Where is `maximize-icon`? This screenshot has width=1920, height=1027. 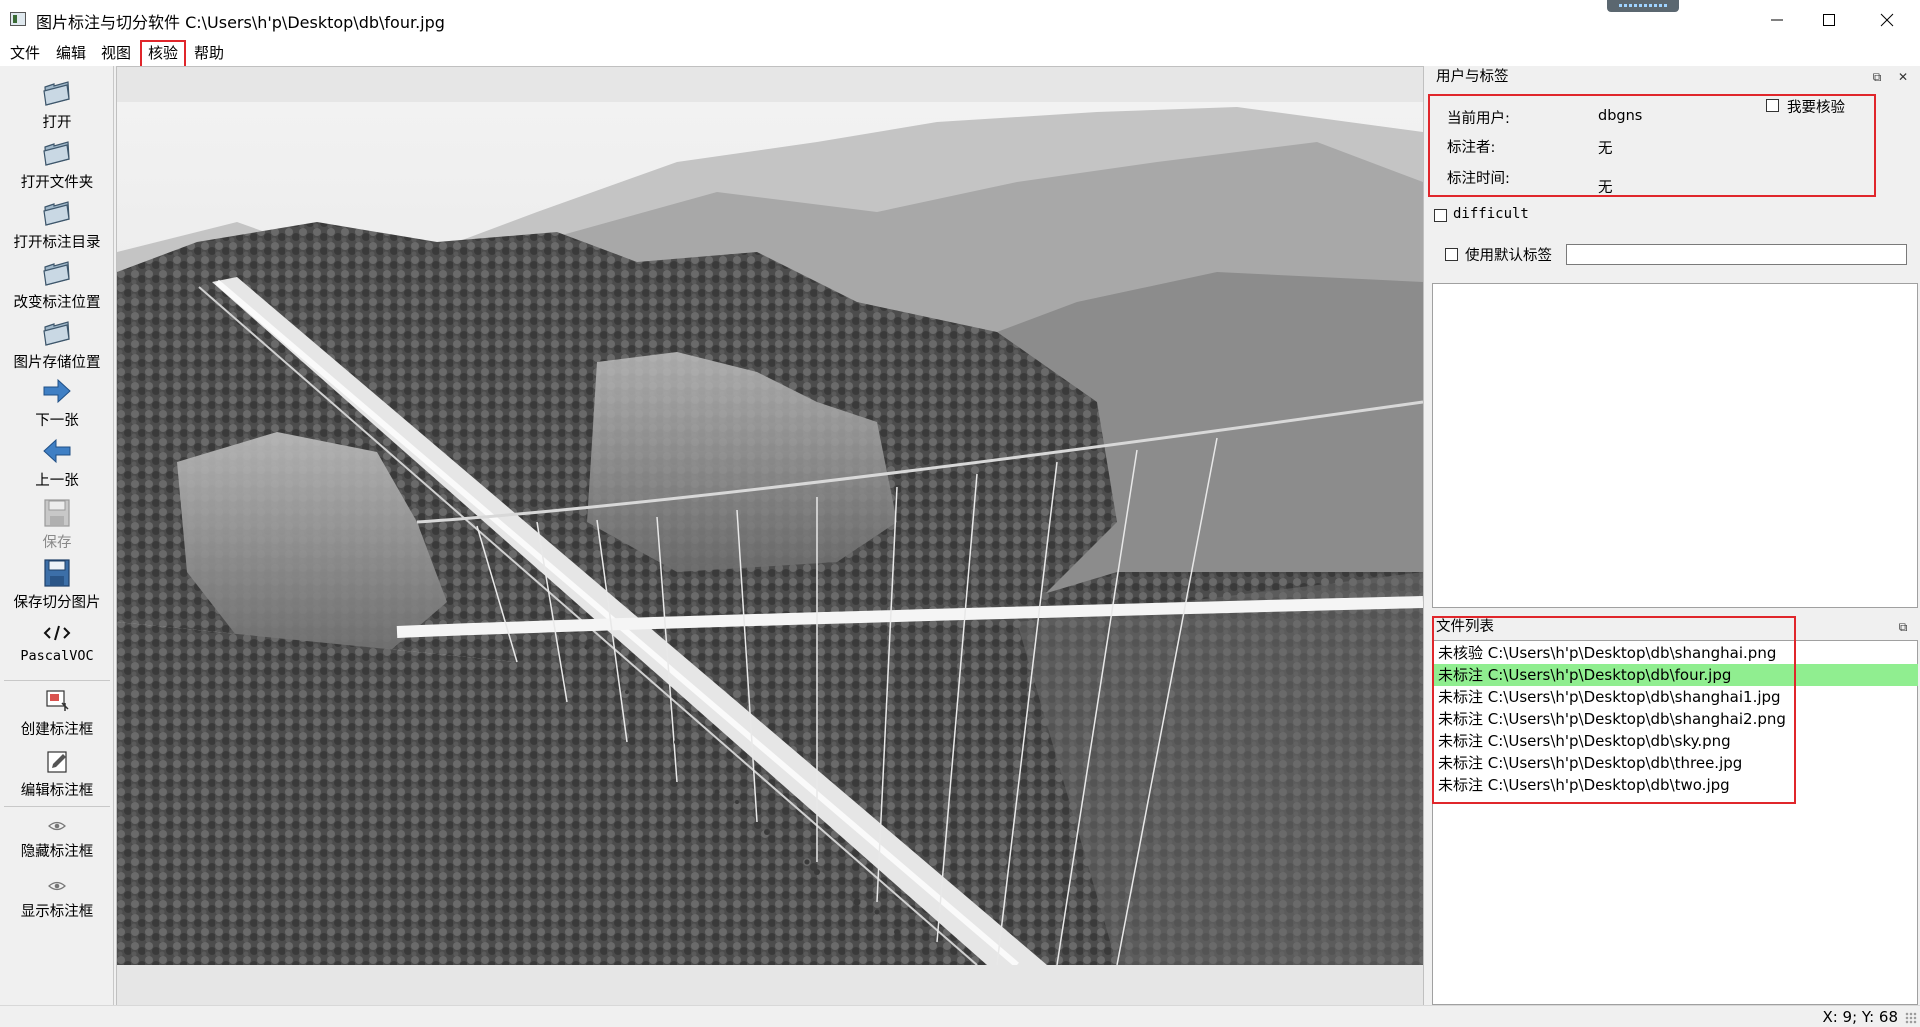 maximize-icon is located at coordinates (1829, 20).